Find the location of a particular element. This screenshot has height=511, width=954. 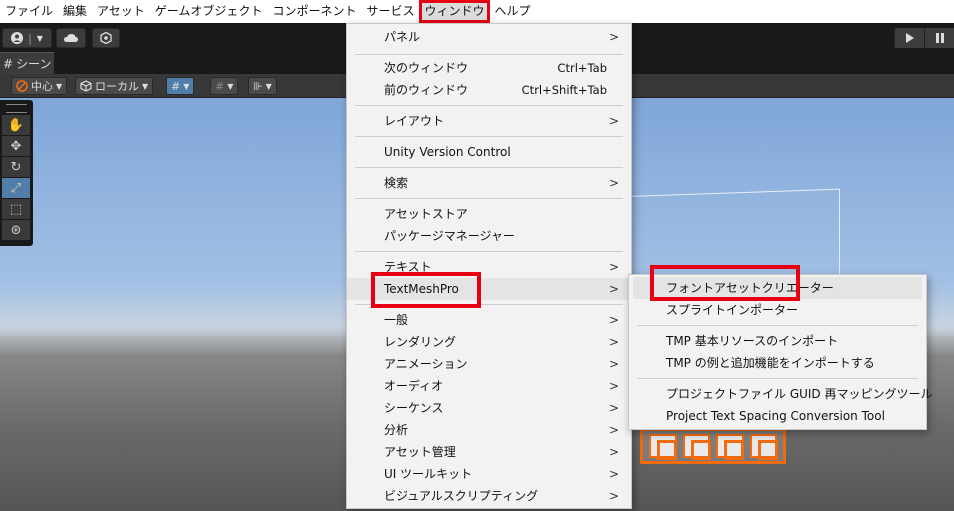

menu-item-visual-scripting: ビジュアルスクリプティング > is located at coordinates (489, 496).